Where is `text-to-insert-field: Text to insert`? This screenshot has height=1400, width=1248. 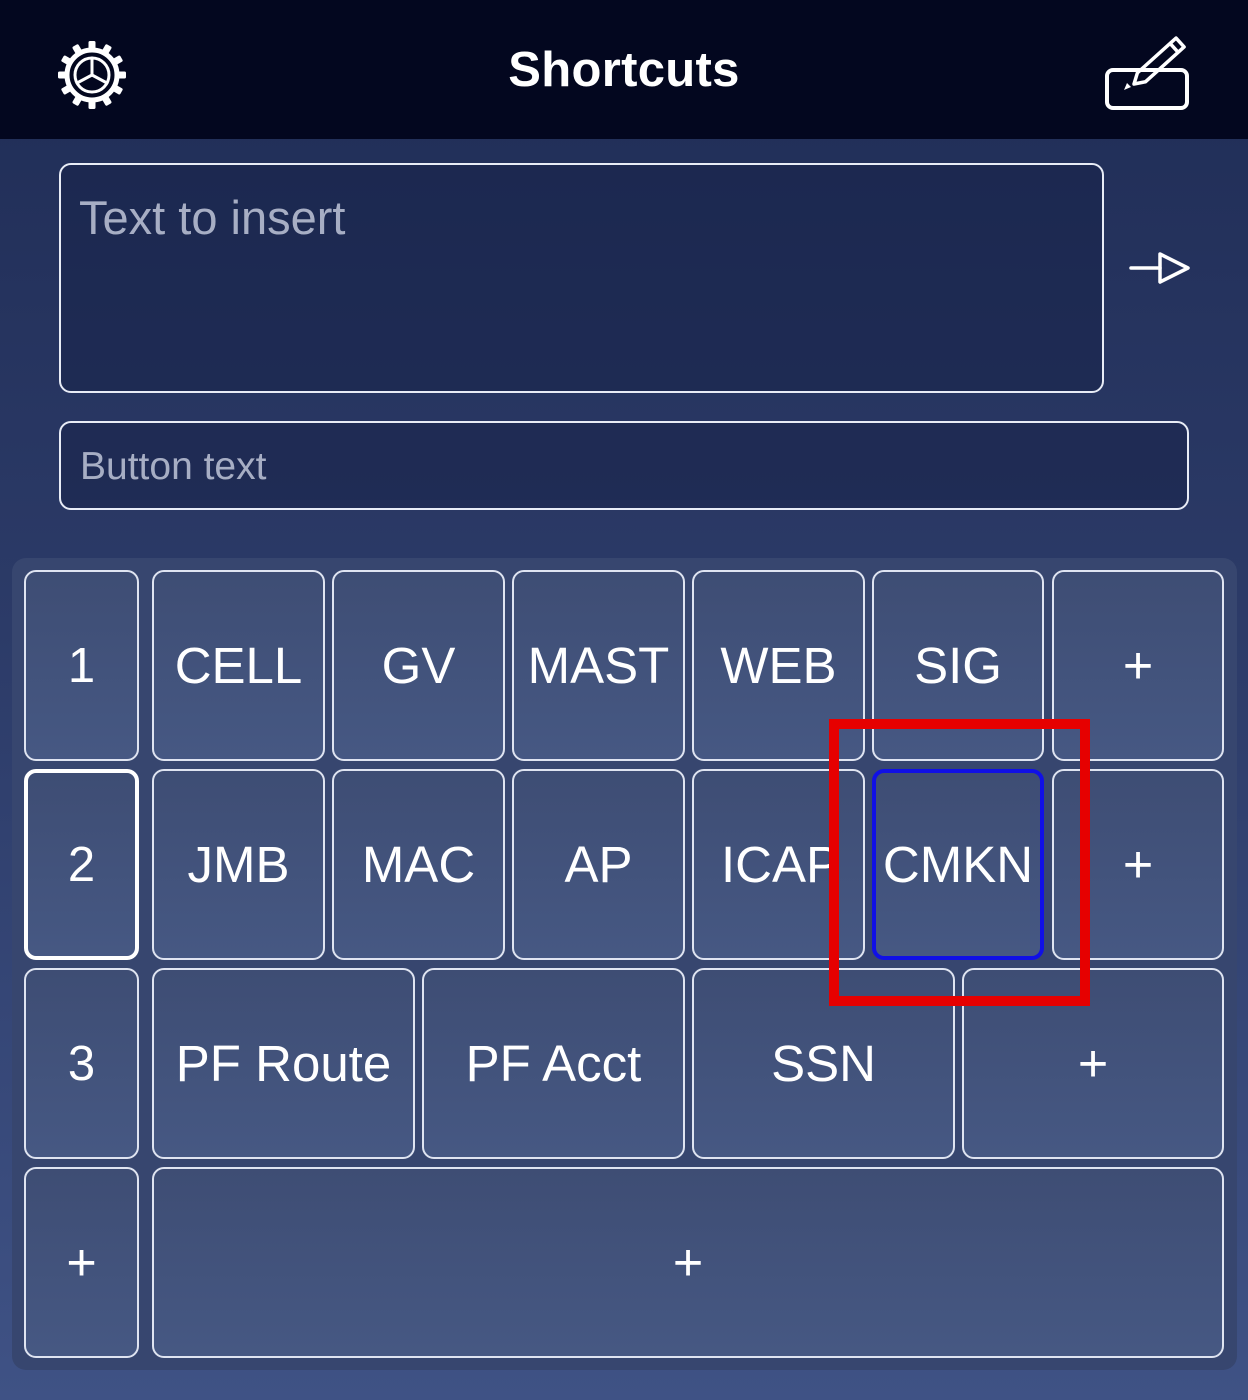 text-to-insert-field: Text to insert is located at coordinates (581, 278).